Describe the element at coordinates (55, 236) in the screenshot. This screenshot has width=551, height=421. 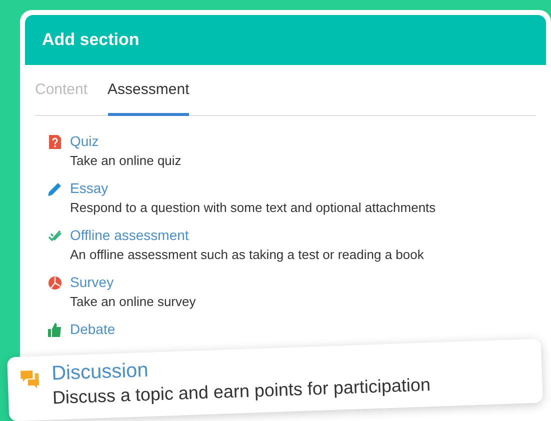
I see `checkmarks-icon` at that location.